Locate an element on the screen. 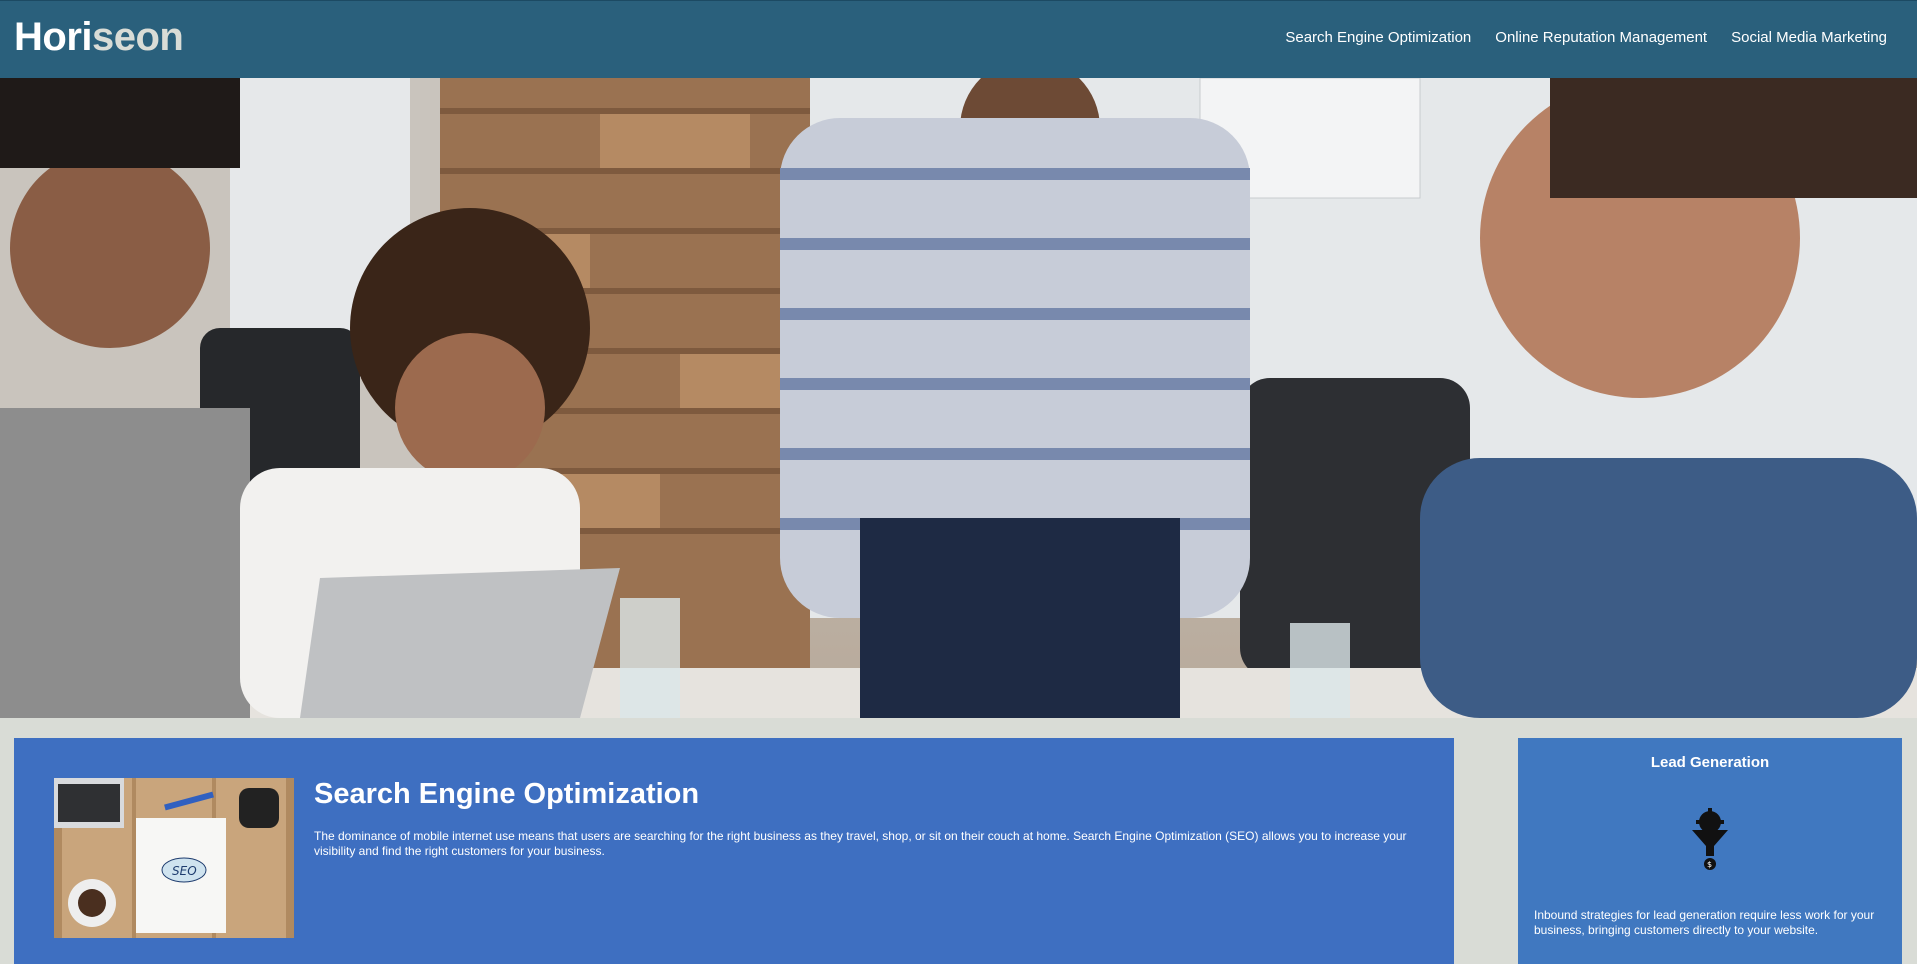  nav-link-seo: Search Engine Optimization is located at coordinates (1378, 37).